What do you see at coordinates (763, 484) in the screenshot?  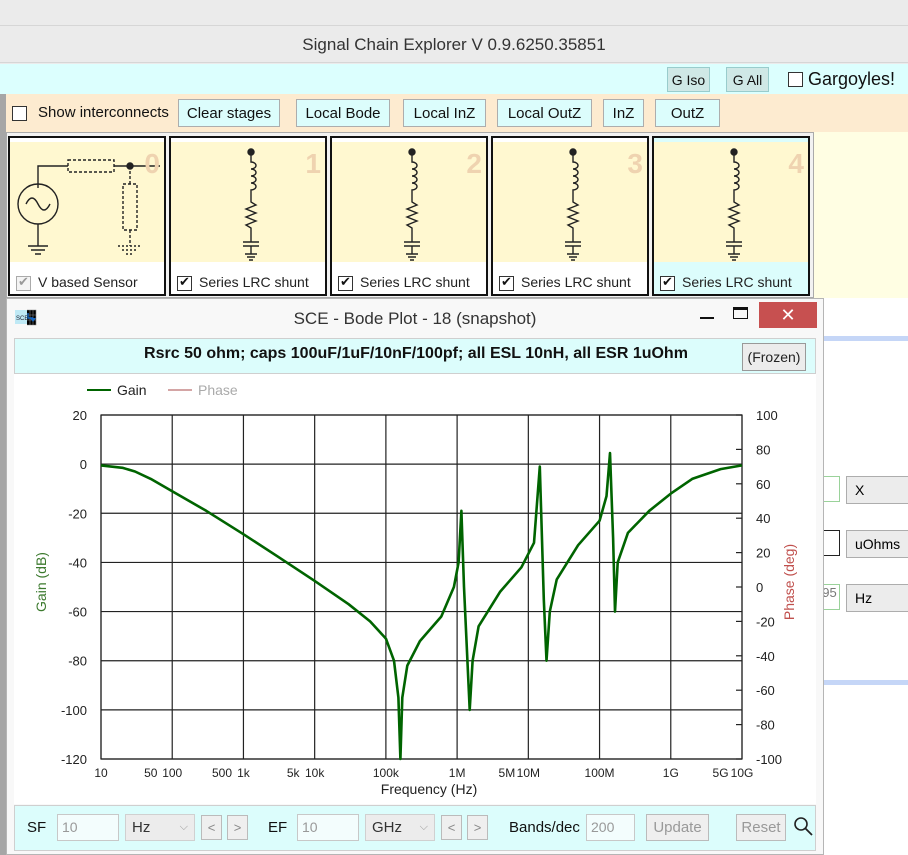 I see `y2-tick-label: 60` at bounding box center [763, 484].